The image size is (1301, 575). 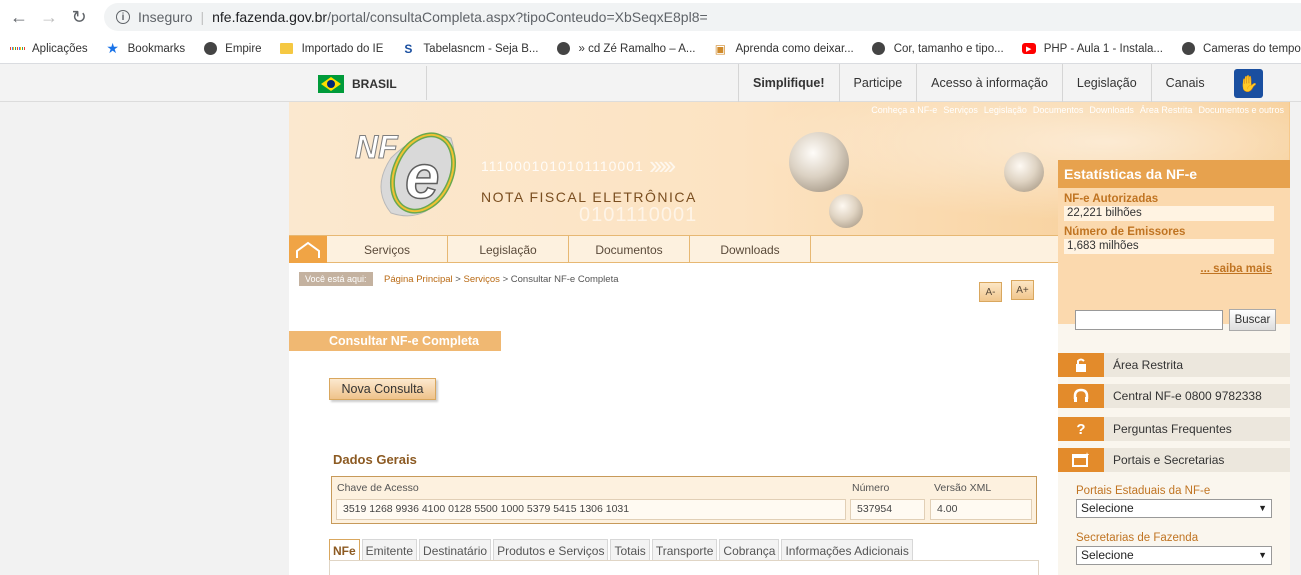 I want to click on font-smaller-button: A-, so click(x=990, y=292).